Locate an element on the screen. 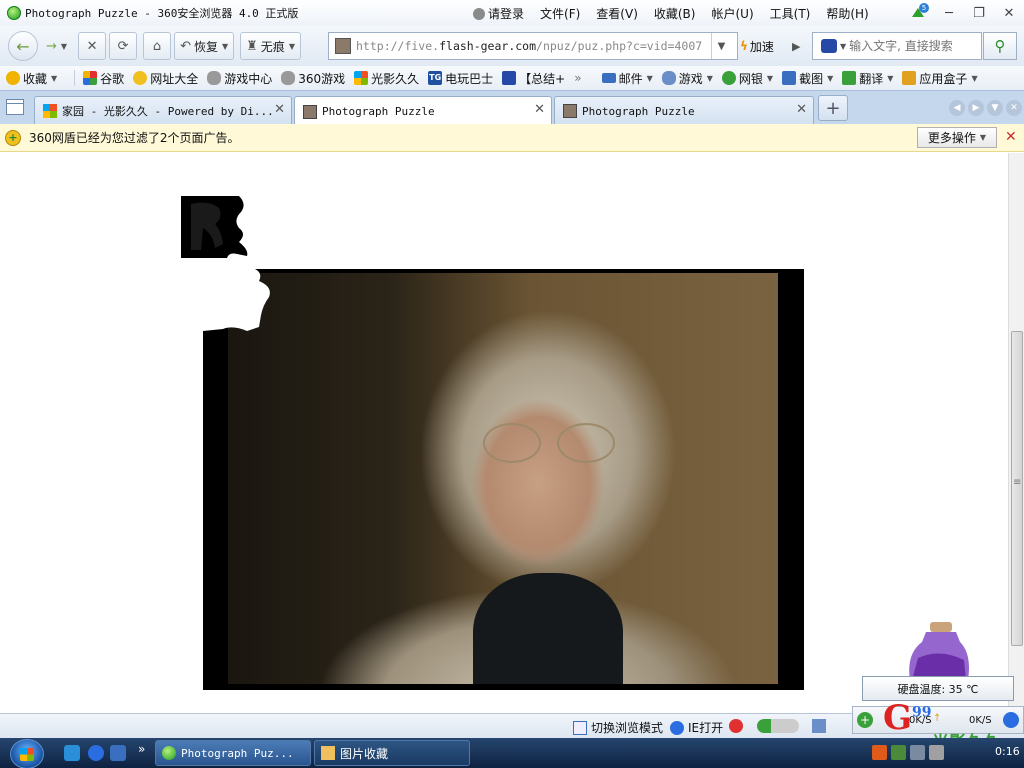  speedup-button: ϟ 加速 ▶ is located at coordinates (770, 46).